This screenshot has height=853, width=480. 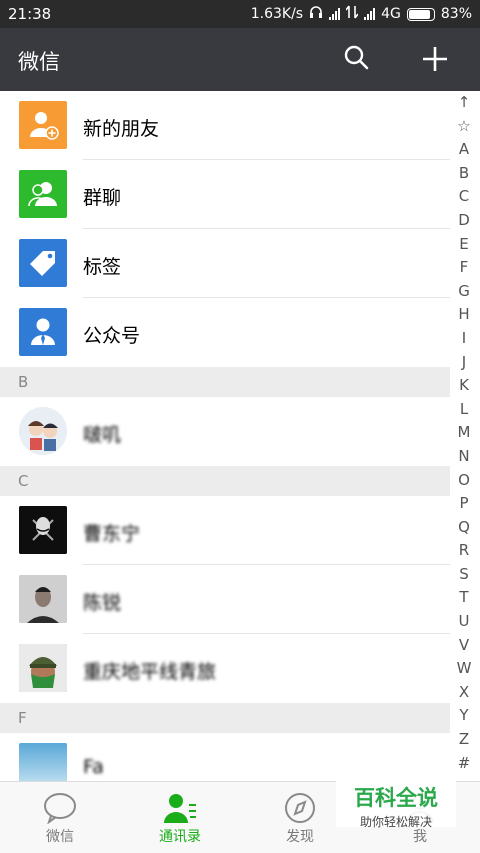 I want to click on title-bar: 微信, so click(x=240, y=59).